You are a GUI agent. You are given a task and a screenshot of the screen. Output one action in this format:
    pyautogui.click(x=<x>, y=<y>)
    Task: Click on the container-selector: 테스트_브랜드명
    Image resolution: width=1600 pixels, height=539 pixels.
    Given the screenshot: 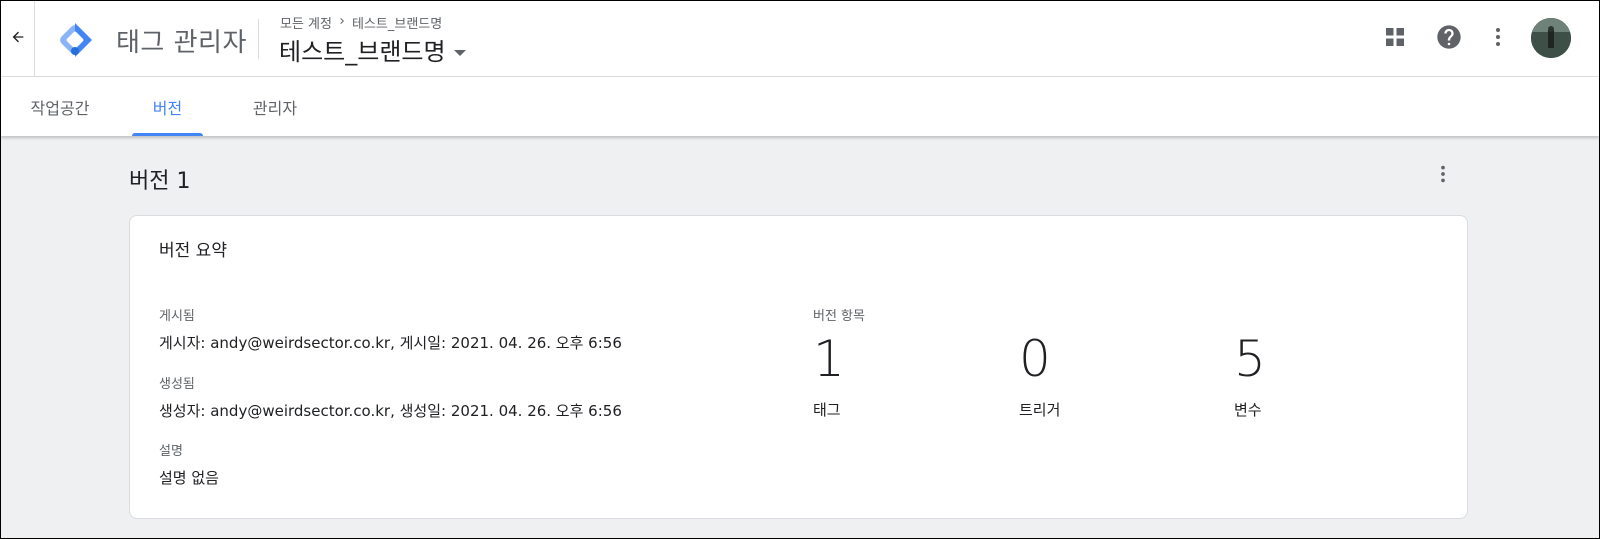 What is the action you would take?
    pyautogui.click(x=372, y=49)
    